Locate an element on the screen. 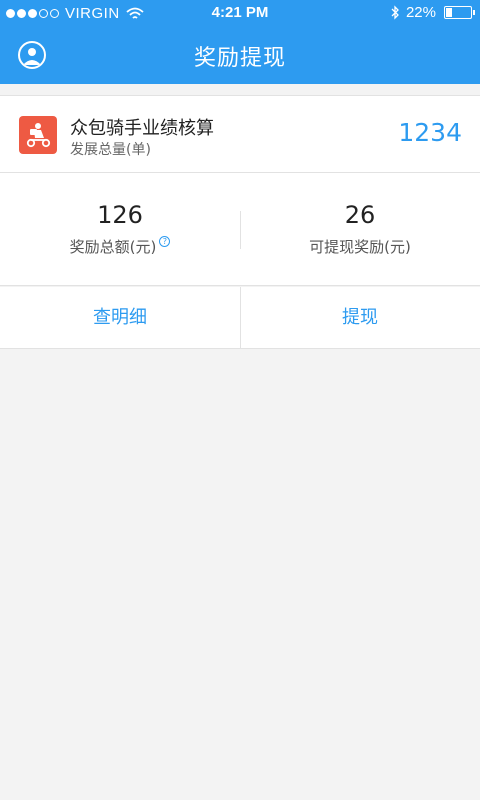 Image resolution: width=480 pixels, height=800 pixels. courier-scooter-icon is located at coordinates (38, 135).